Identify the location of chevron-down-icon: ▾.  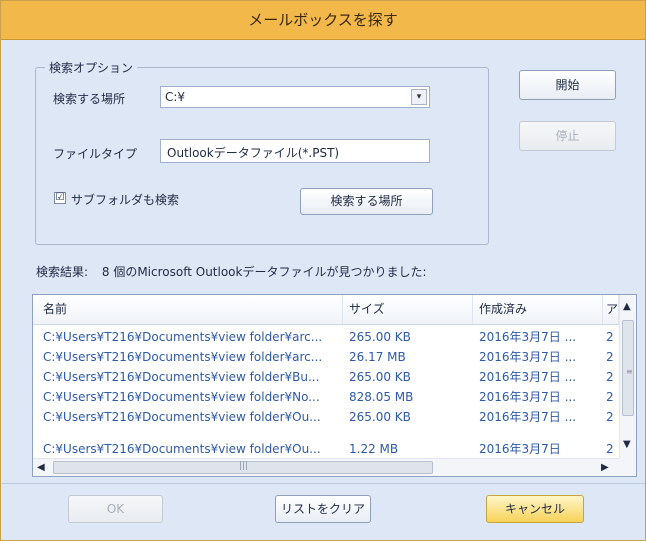
(419, 97).